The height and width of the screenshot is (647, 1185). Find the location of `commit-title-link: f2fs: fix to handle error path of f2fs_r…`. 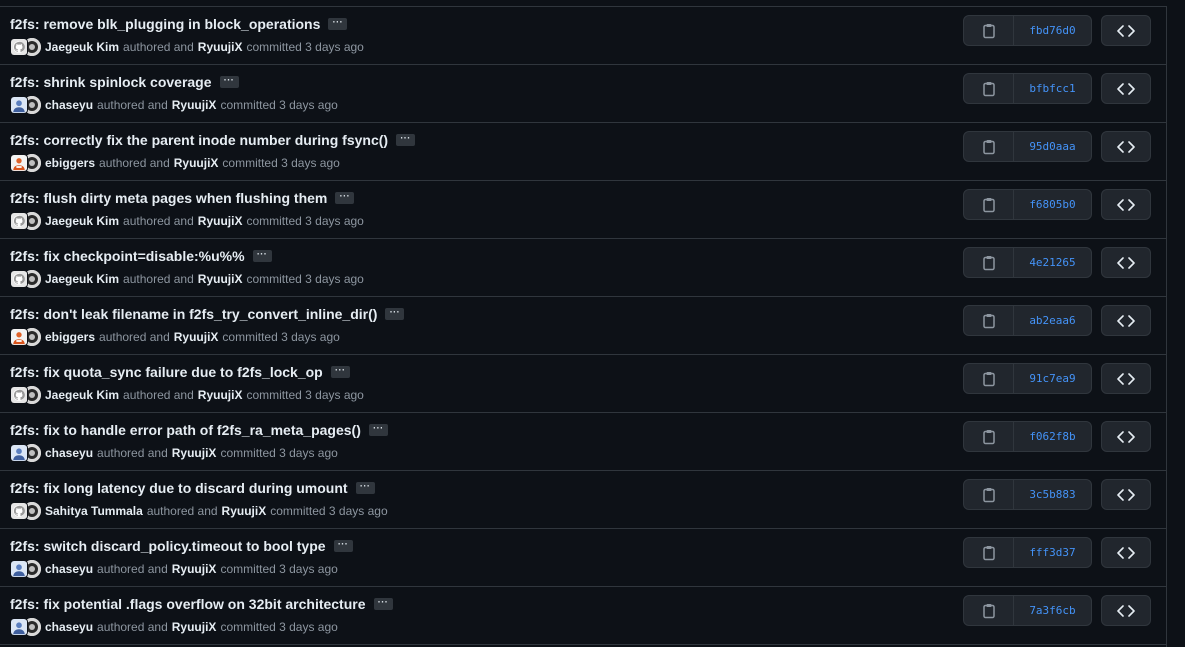

commit-title-link: f2fs: fix to handle error path of f2fs_r… is located at coordinates (185, 430).